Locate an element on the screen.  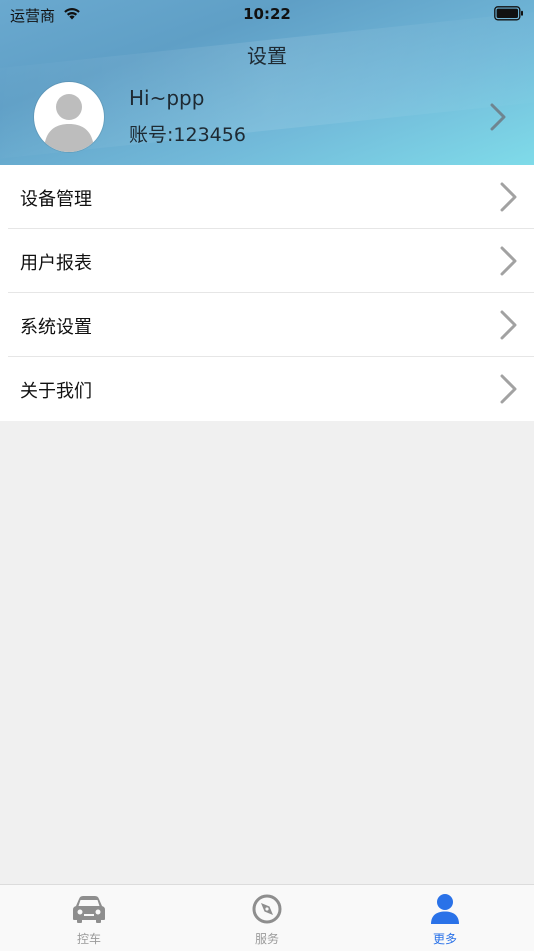
avatar is located at coordinates (69, 117).